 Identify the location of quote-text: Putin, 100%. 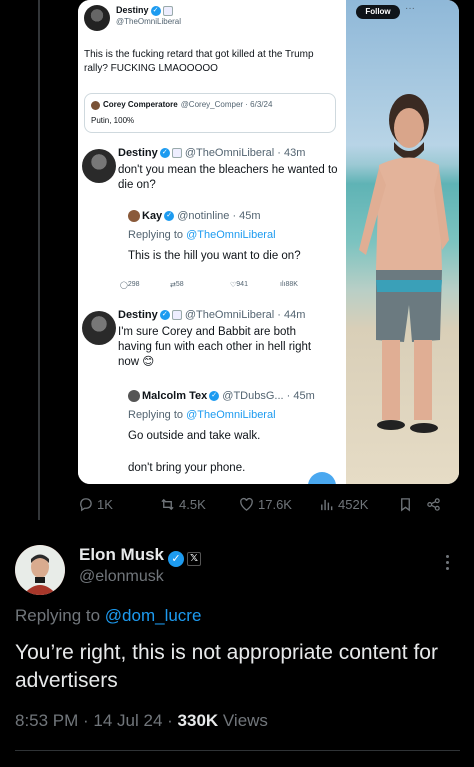
(113, 120).